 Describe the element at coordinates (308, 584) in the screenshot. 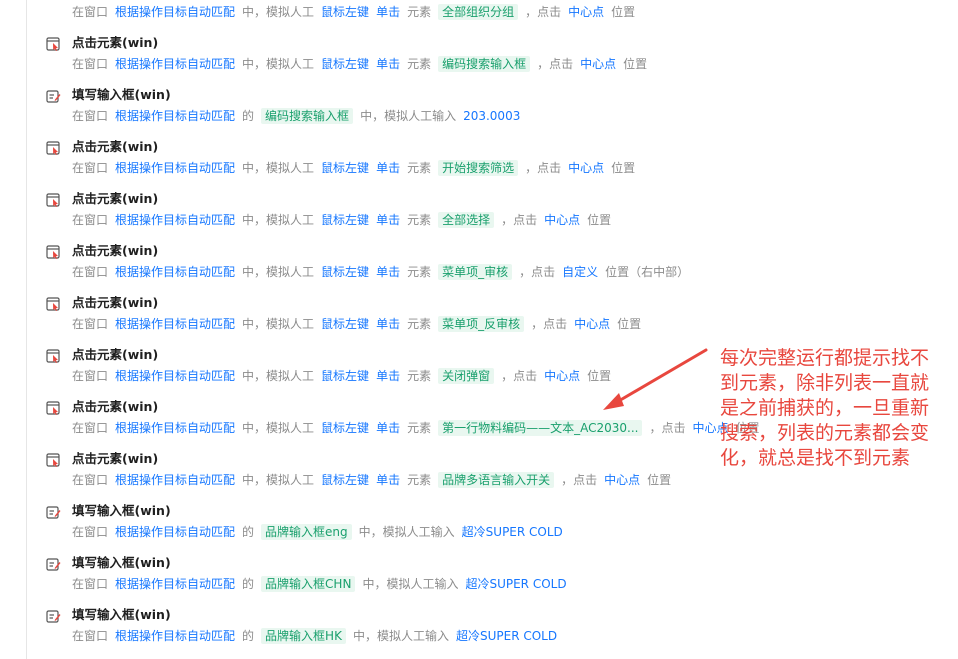

I see `element-tag: 品牌输入框CHN` at that location.